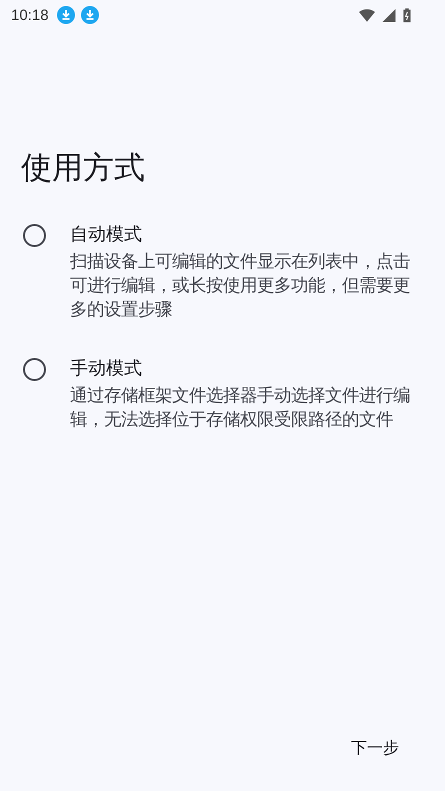  What do you see at coordinates (367, 15) in the screenshot?
I see `wifi-icon` at bounding box center [367, 15].